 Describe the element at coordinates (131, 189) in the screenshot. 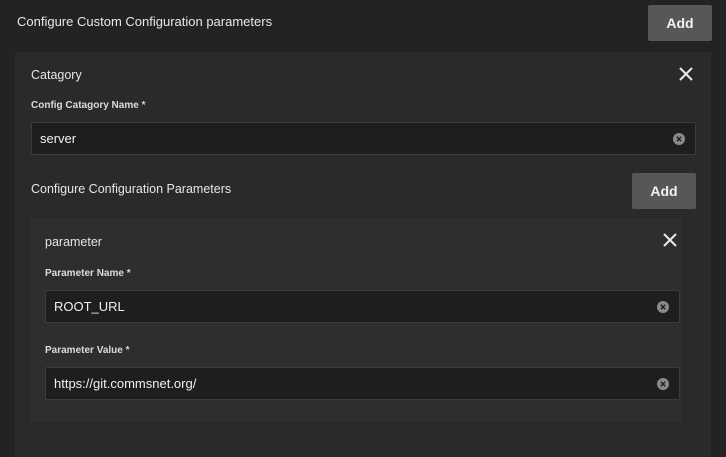

I see `configure-parameters-title: Configure Configuration Parameters` at that location.